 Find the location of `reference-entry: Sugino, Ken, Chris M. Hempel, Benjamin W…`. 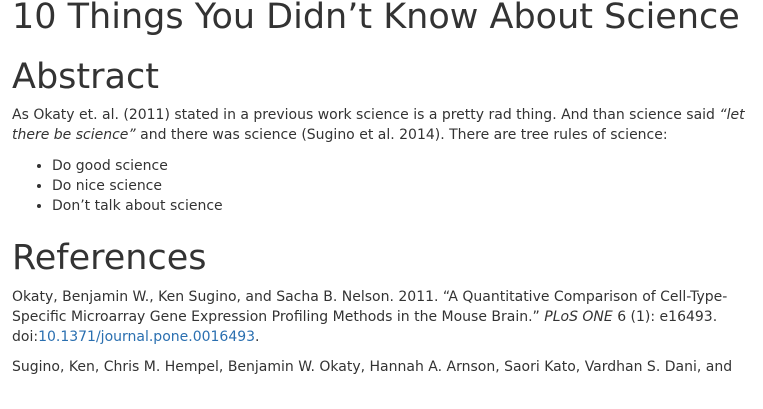

reference-entry: Sugino, Ken, Chris M. Hempel, Benjamin W… is located at coordinates (382, 367).